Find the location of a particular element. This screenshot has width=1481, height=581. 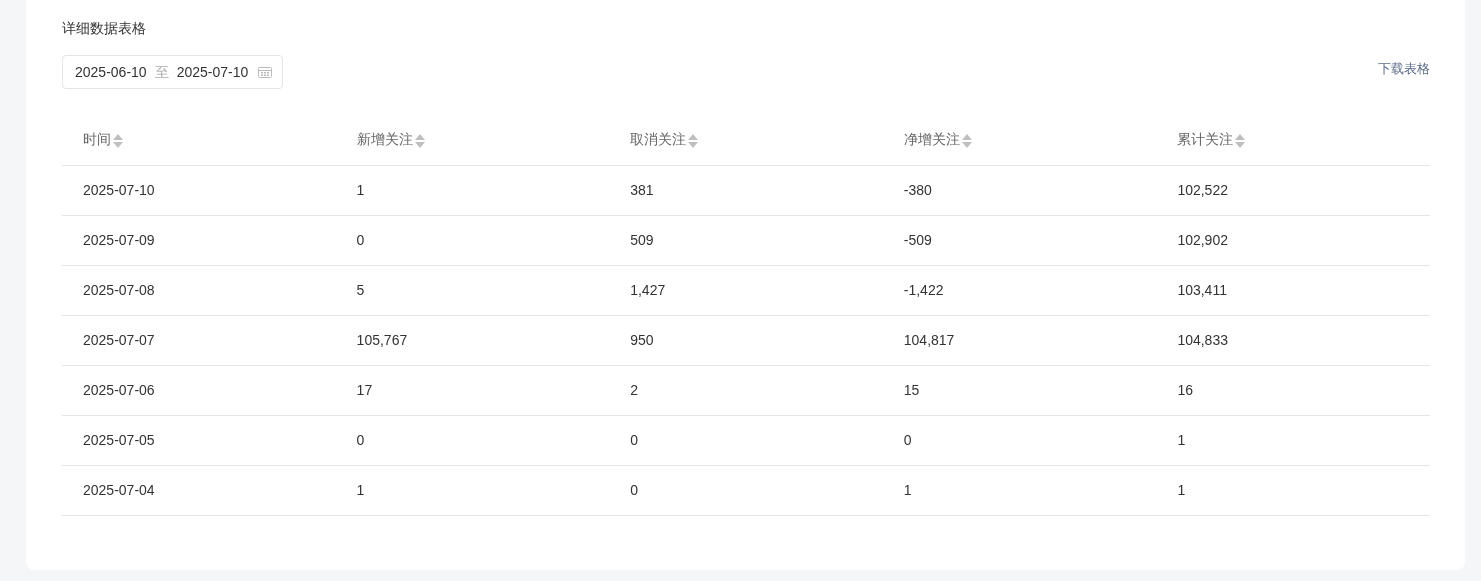

table-cell: 2025-07-08 is located at coordinates (119, 289).